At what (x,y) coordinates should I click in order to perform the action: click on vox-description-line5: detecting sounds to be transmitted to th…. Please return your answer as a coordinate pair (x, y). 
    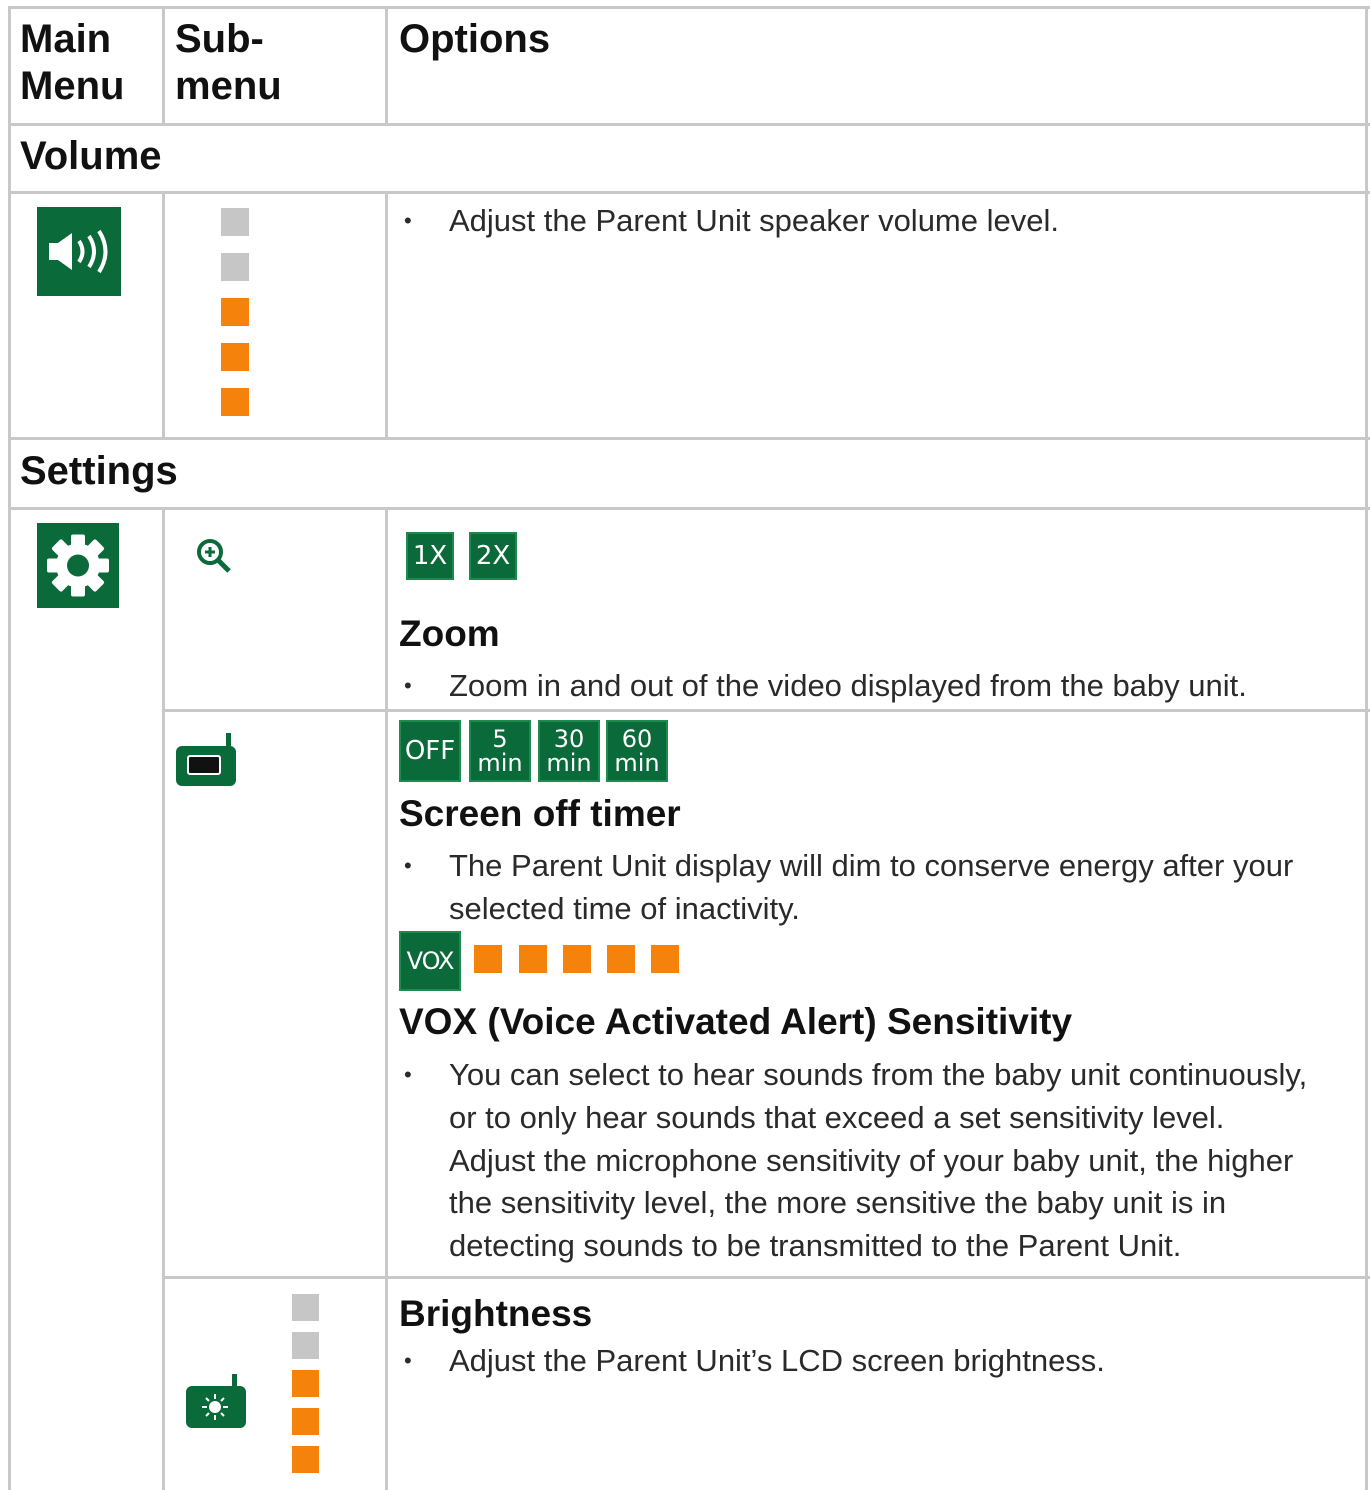
    Looking at the image, I should click on (815, 1245).